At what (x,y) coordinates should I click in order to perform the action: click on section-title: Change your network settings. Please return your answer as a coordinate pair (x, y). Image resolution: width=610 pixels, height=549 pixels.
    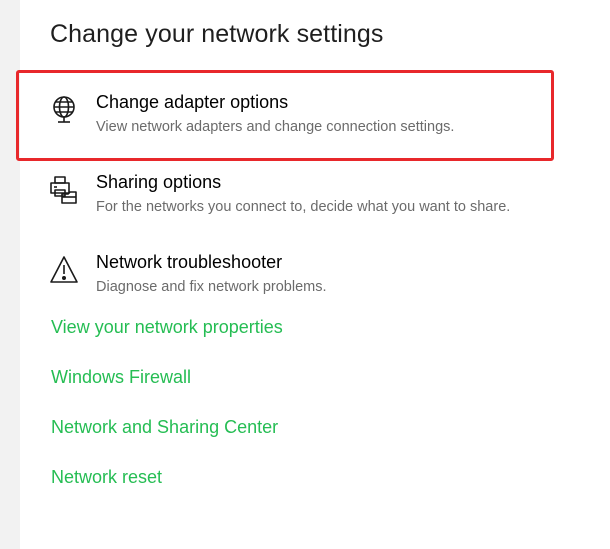
    Looking at the image, I should click on (217, 34).